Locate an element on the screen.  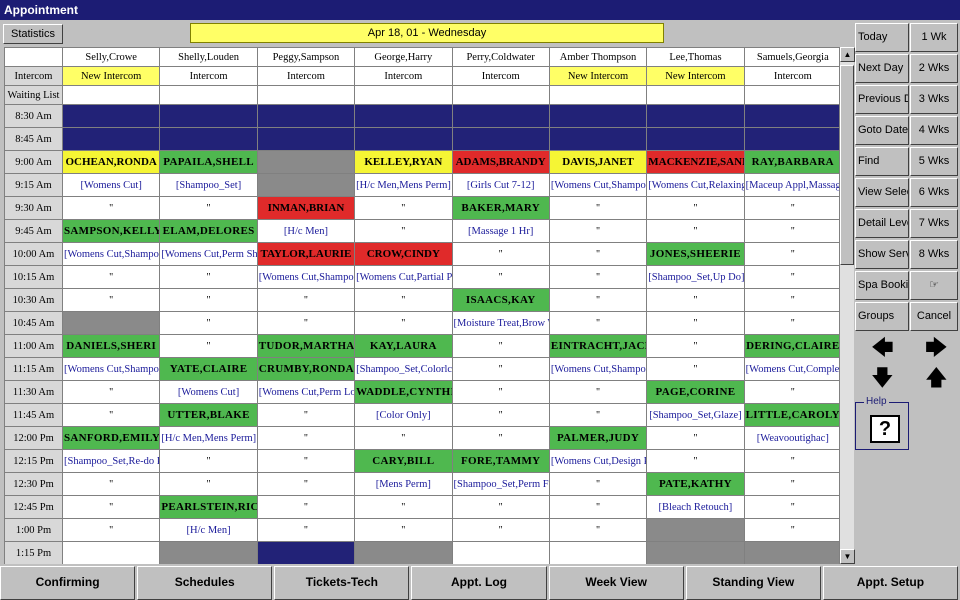
stylist-header: Peggy,Sampson is located at coordinates (306, 57).